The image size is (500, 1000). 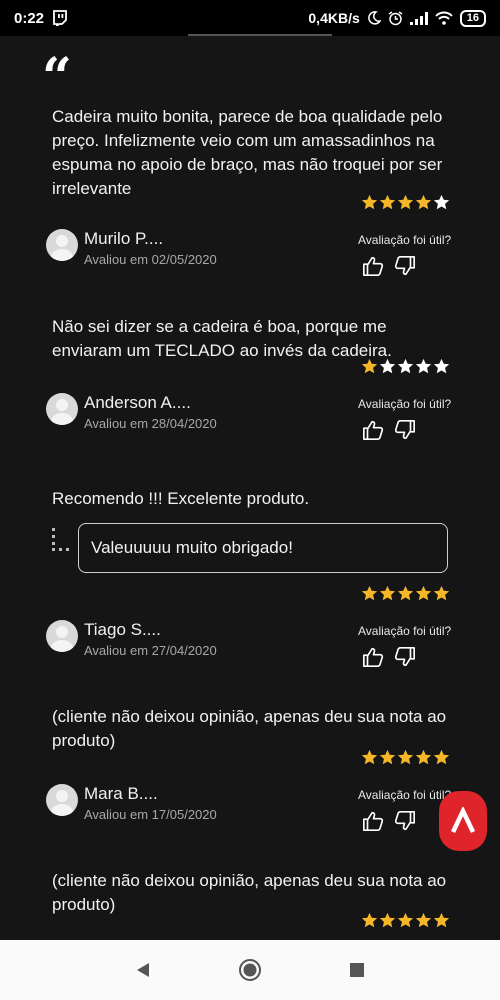 What do you see at coordinates (472, 18) in the screenshot?
I see `battery-indicator: 16` at bounding box center [472, 18].